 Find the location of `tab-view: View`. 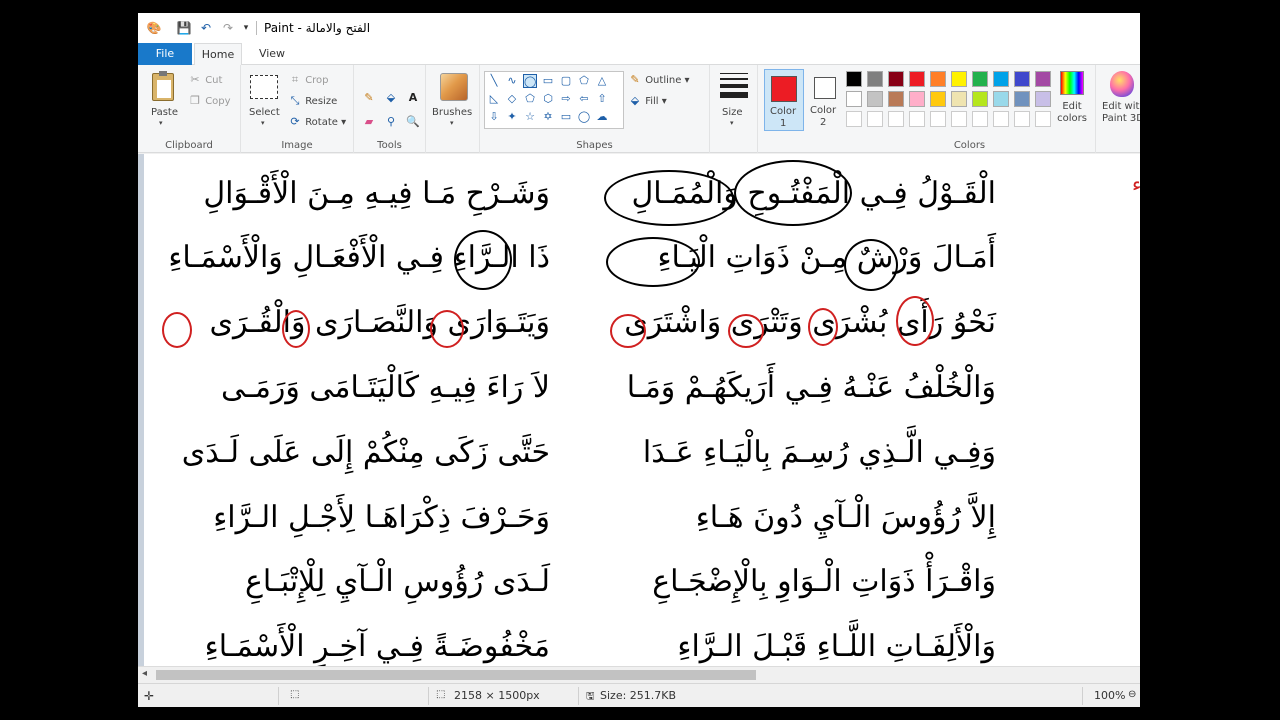

tab-view: View is located at coordinates (272, 54).